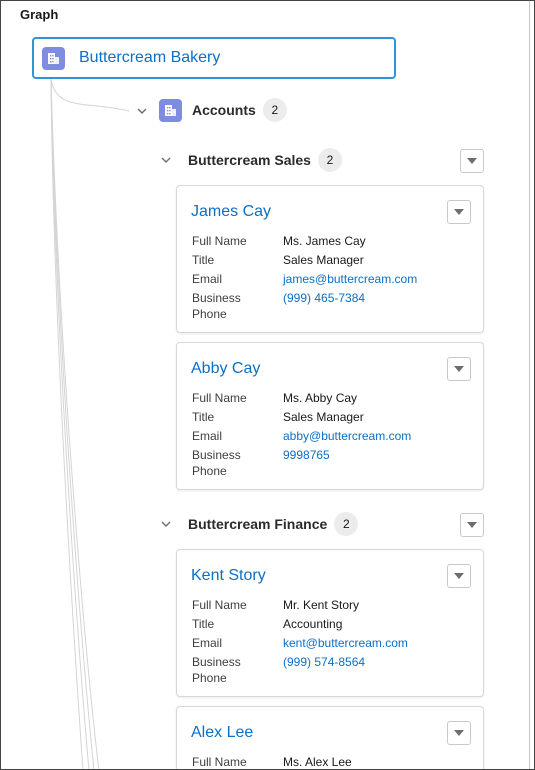 This screenshot has width=535, height=770. I want to click on full-name-value: Ms. James Cay, so click(324, 241).